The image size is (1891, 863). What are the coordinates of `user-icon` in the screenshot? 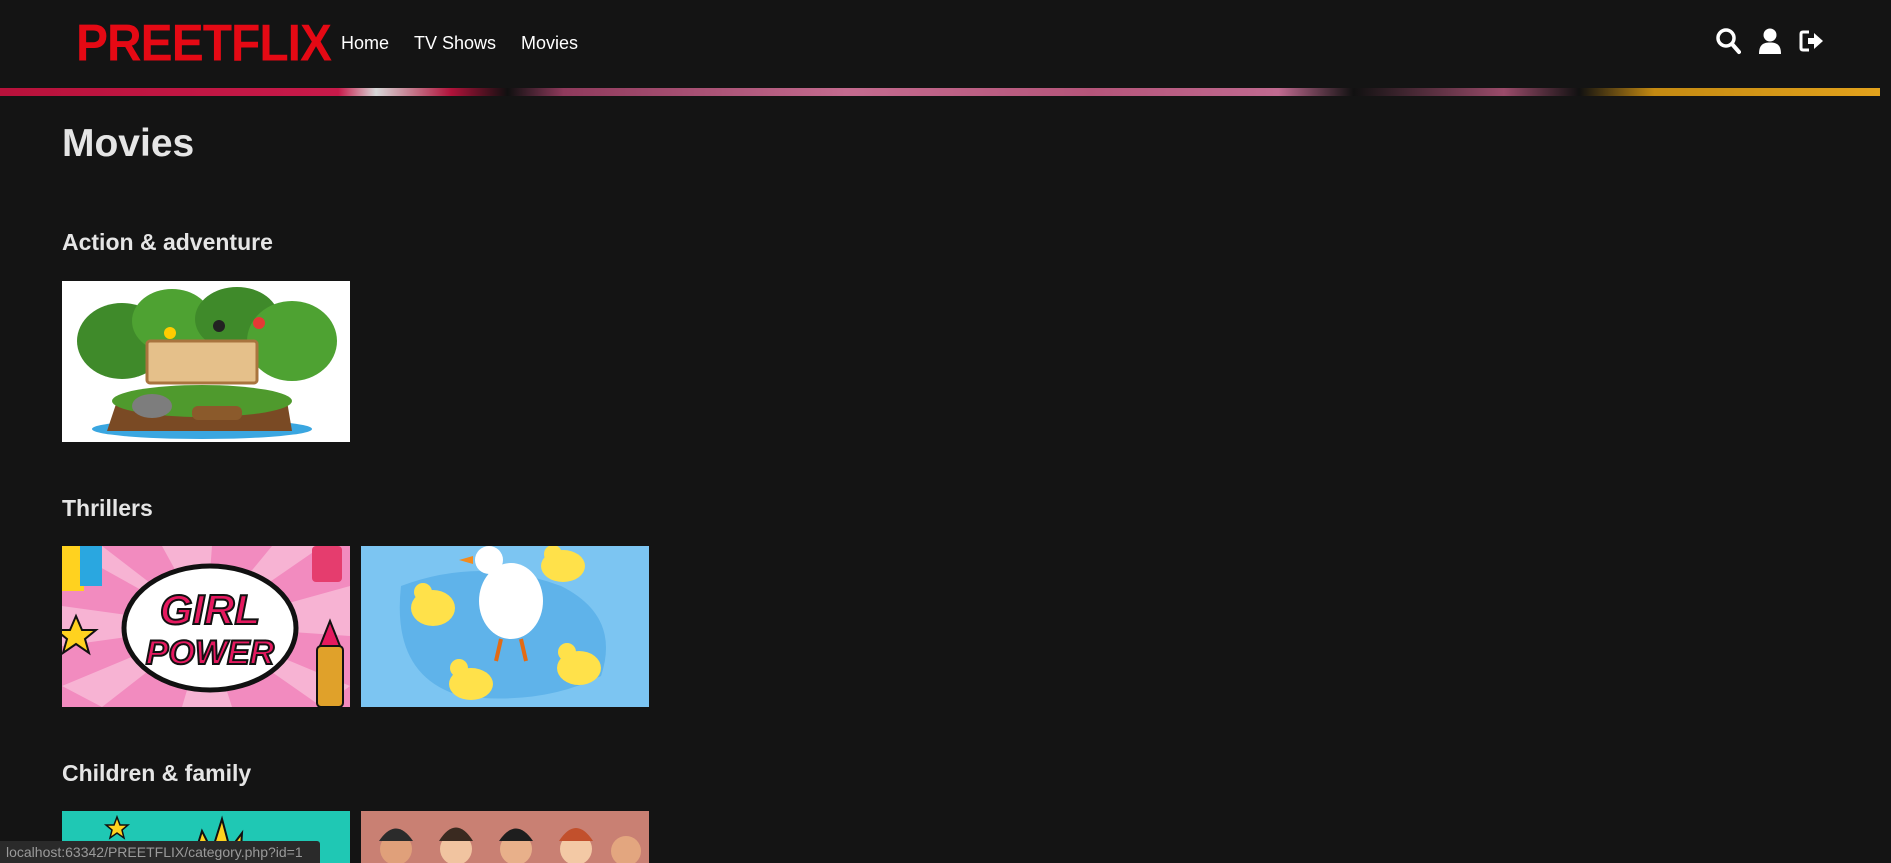 It's located at (1770, 41).